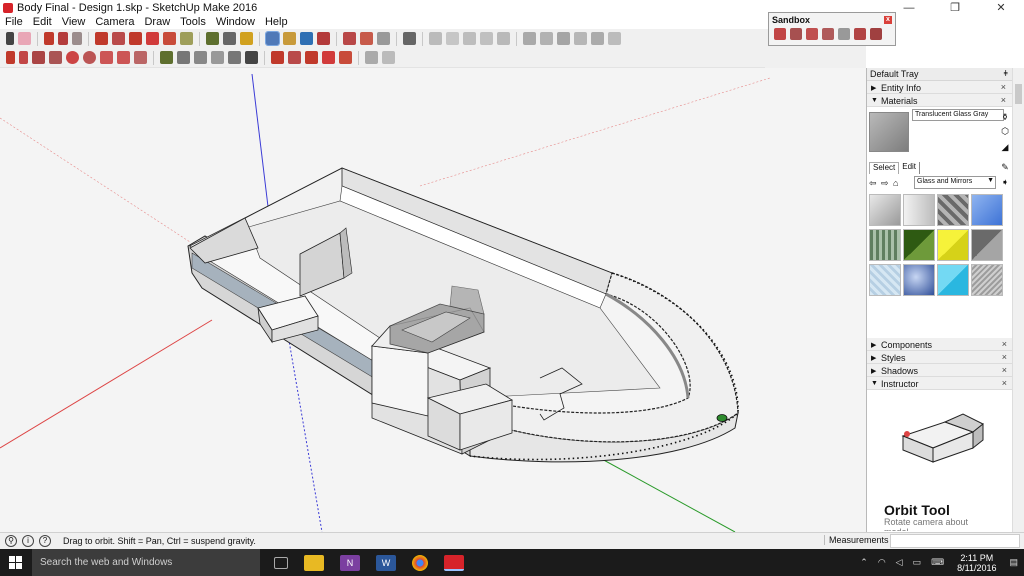 Image resolution: width=1024 pixels, height=576 pixels. What do you see at coordinates (1001, 7) in the screenshot?
I see `close-button: ✕` at bounding box center [1001, 7].